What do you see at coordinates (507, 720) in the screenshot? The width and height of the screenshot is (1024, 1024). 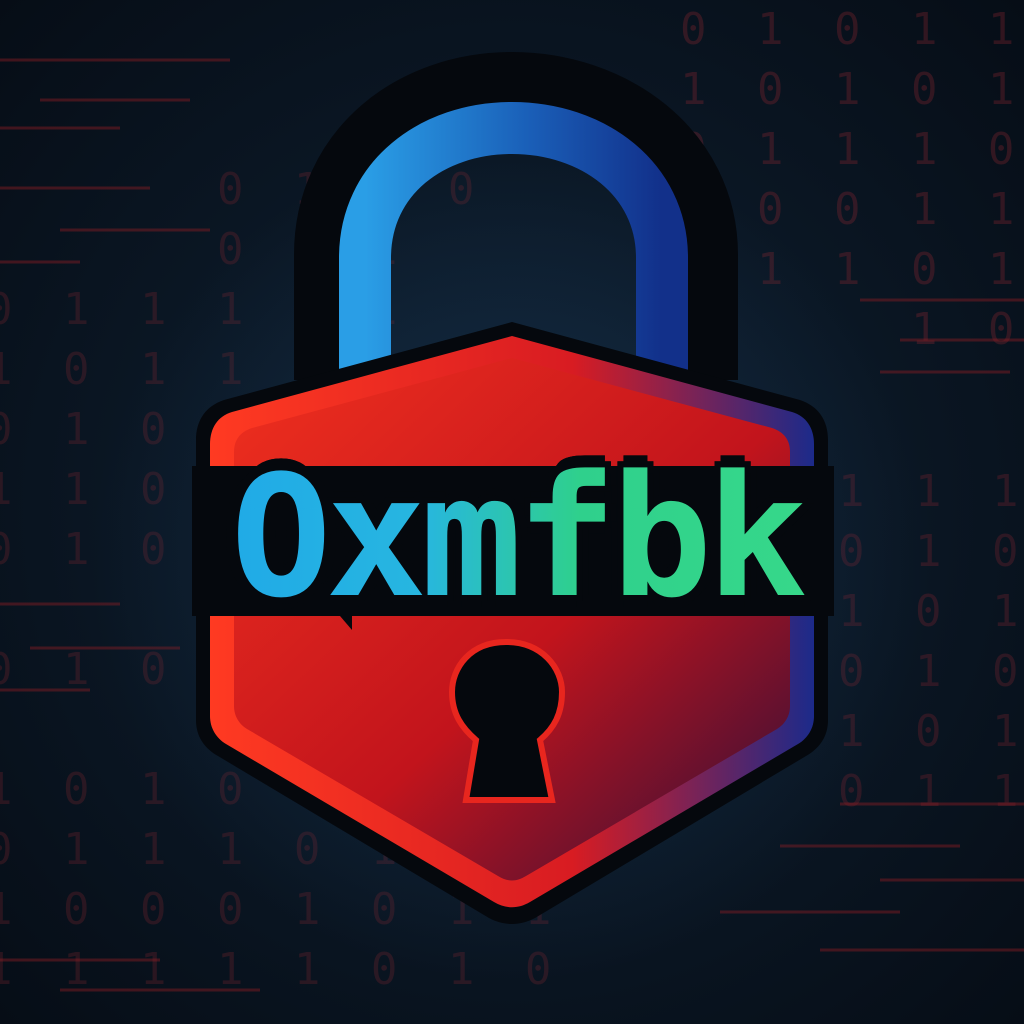 I see `keyhole-icon` at bounding box center [507, 720].